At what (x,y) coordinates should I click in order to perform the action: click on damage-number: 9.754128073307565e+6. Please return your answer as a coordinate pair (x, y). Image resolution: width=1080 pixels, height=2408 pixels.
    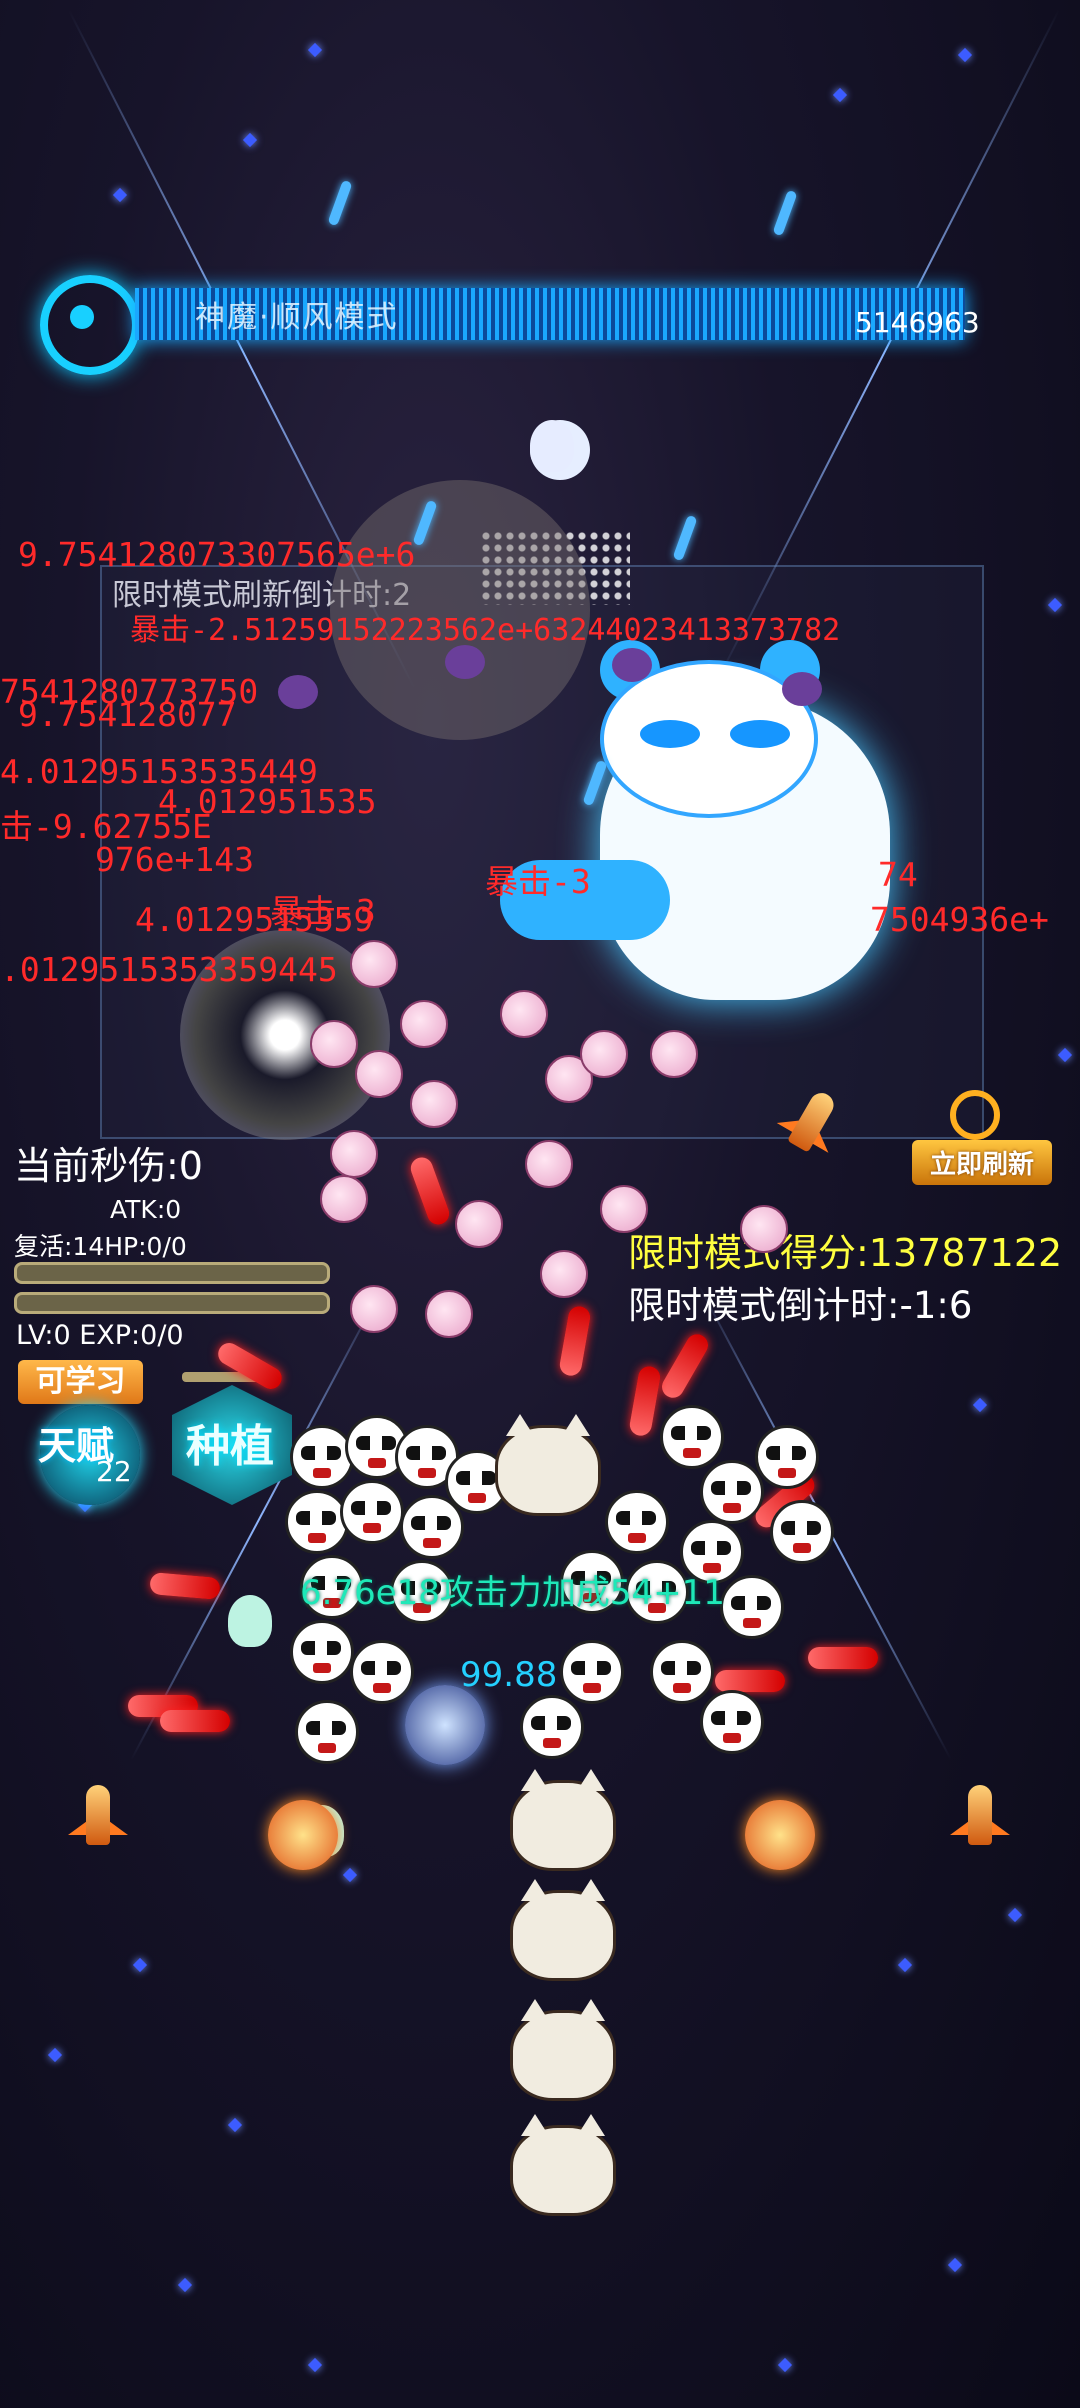
    Looking at the image, I should click on (217, 554).